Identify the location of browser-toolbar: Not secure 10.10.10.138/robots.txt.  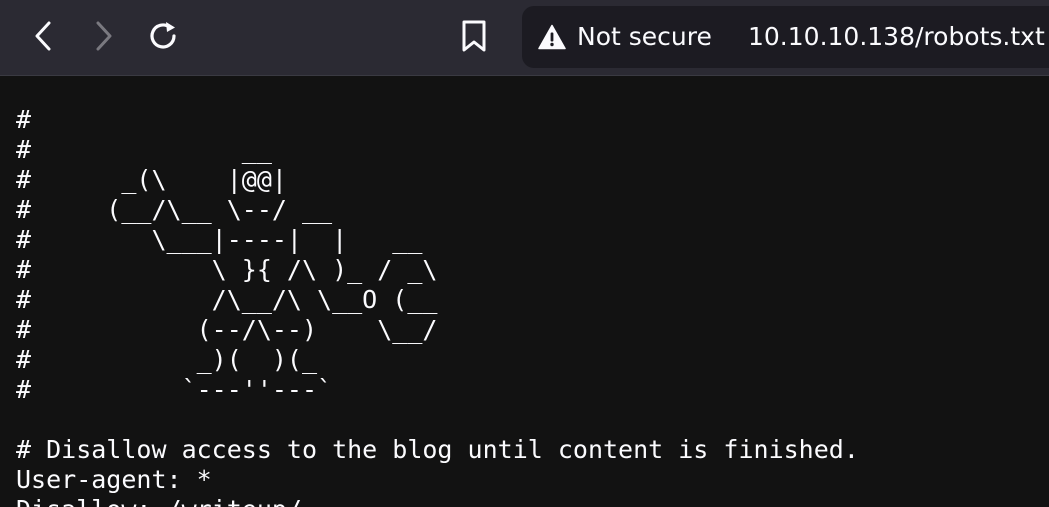
(524, 38).